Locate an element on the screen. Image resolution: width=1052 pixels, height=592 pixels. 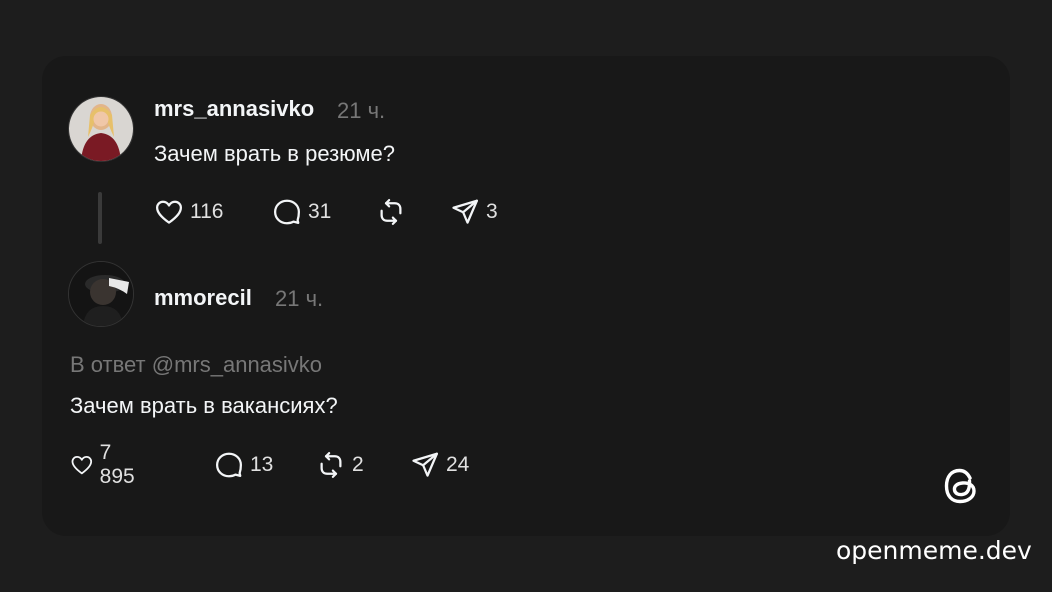
share-button: 3 is located at coordinates (474, 212).